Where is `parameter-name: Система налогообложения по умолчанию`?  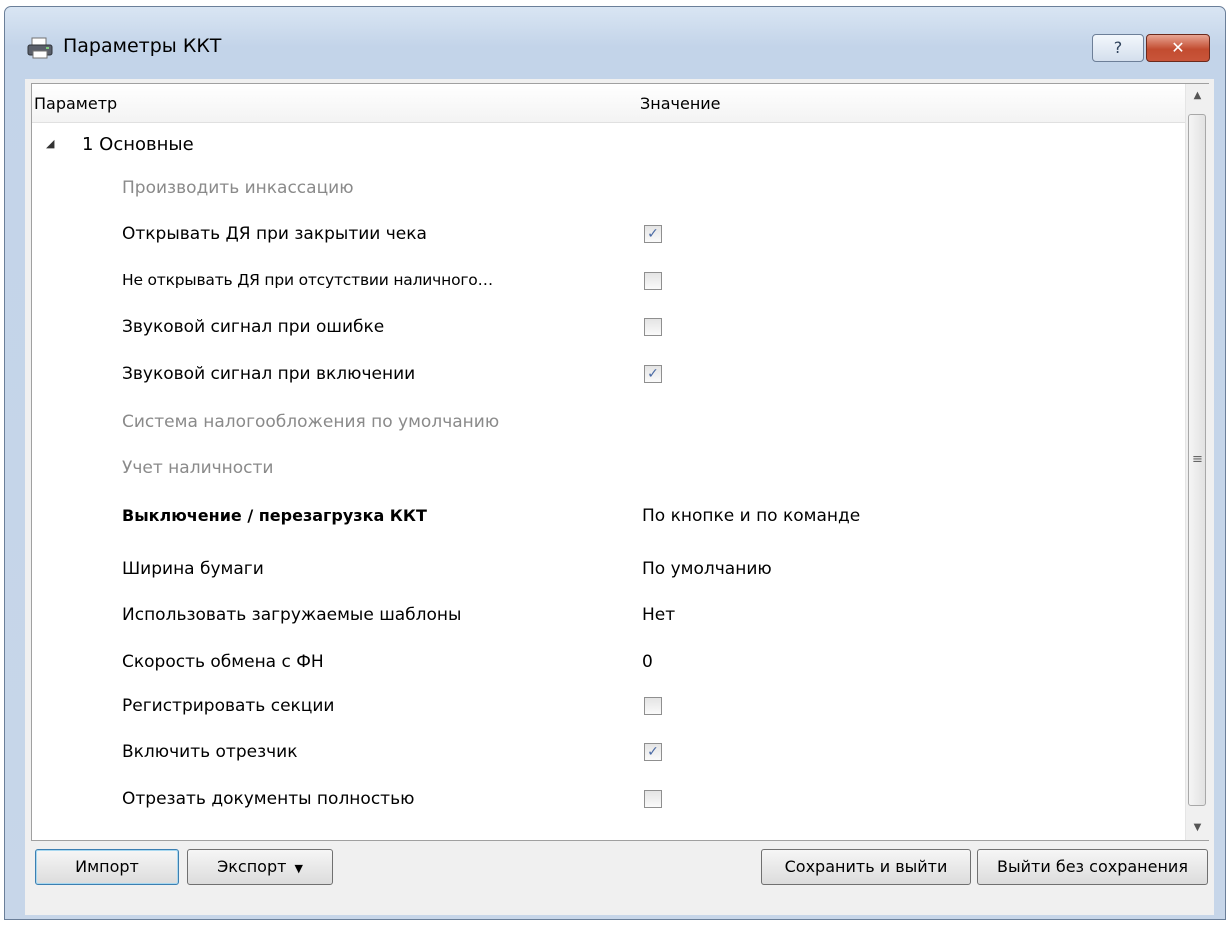 parameter-name: Система налогообложения по умолчанию is located at coordinates (311, 422).